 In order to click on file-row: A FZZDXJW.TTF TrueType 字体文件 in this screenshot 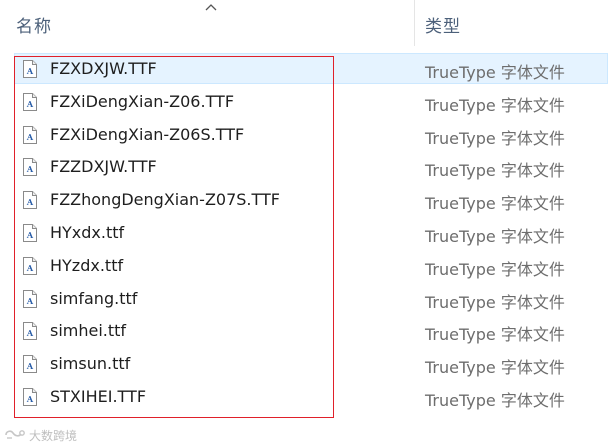, I will do `click(304, 166)`.